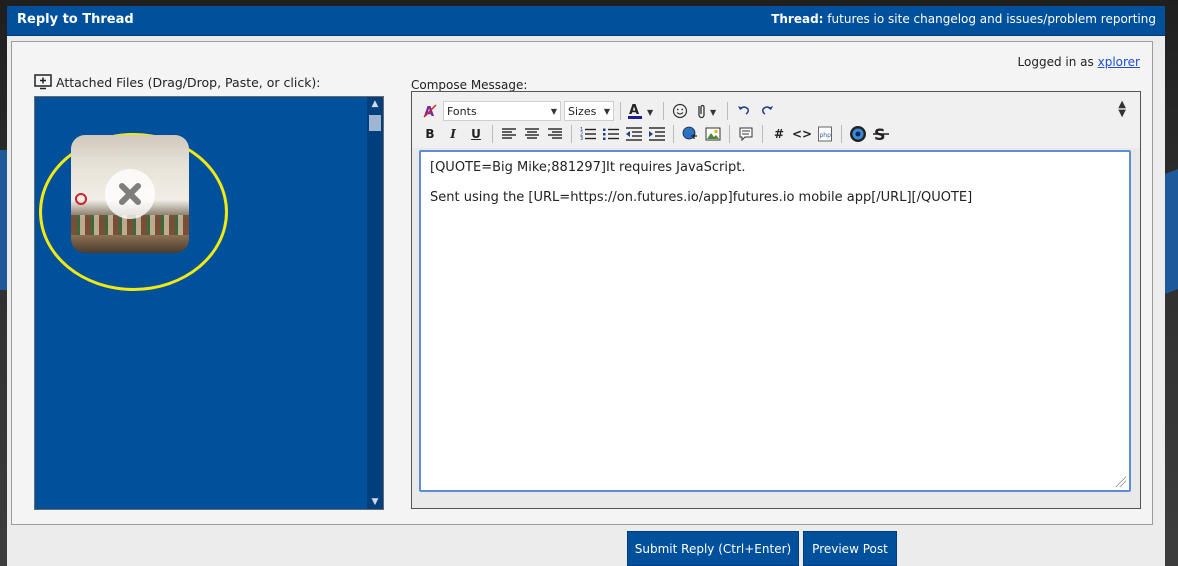  Describe the element at coordinates (746, 134) in the screenshot. I see `quote-icon` at that location.